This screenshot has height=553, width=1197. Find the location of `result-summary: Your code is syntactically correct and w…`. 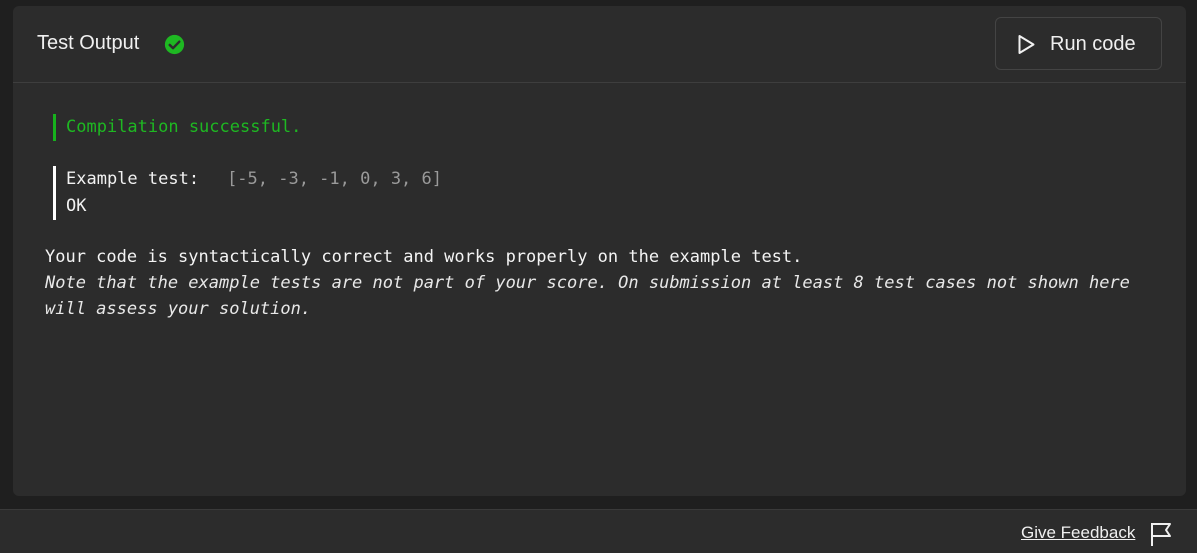

result-summary: Your code is syntactically correct and w… is located at coordinates (600, 283).